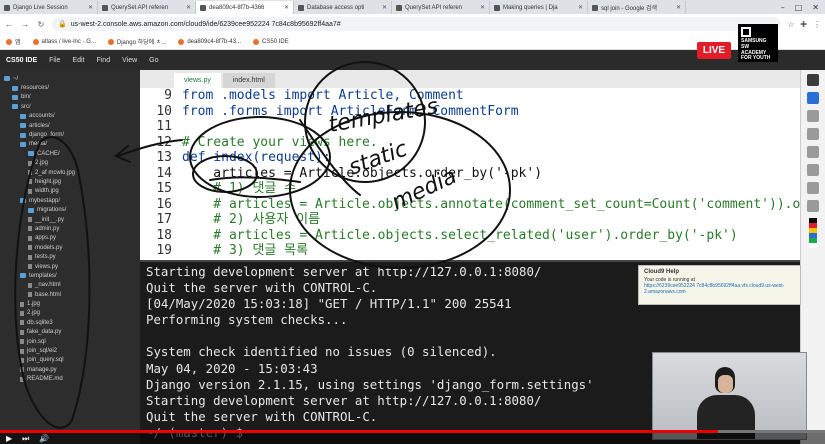  What do you see at coordinates (70, 238) in the screenshot?
I see `file-tree-item: apps.py` at bounding box center [70, 238].